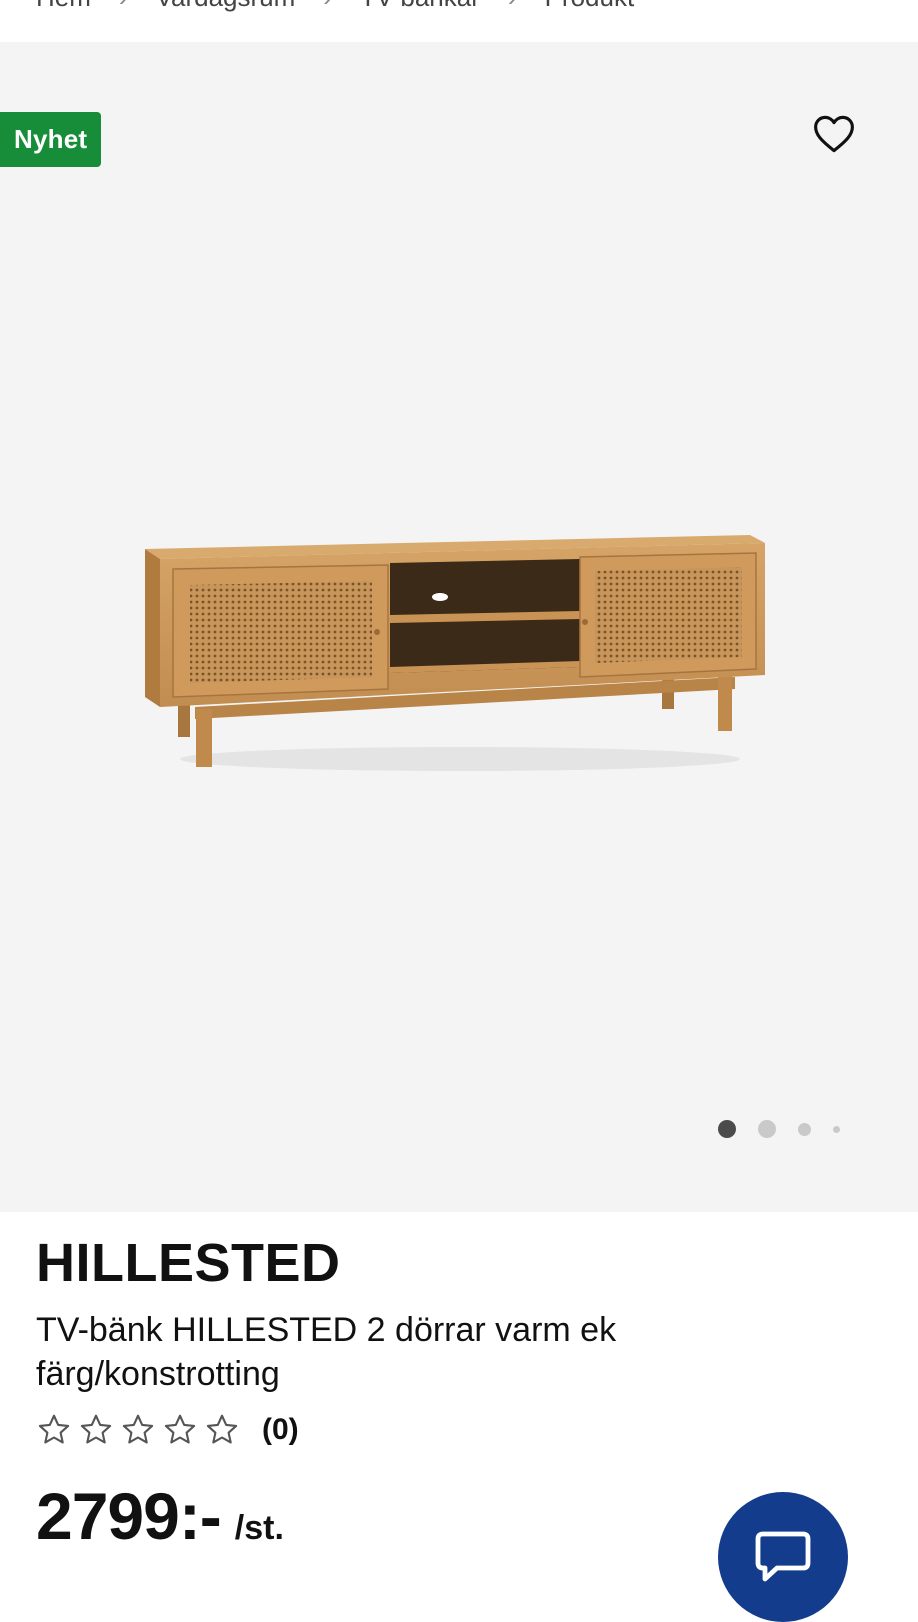 The height and width of the screenshot is (1622, 918). What do you see at coordinates (188, 1263) in the screenshot?
I see `product-brand-title: HILLESTED` at bounding box center [188, 1263].